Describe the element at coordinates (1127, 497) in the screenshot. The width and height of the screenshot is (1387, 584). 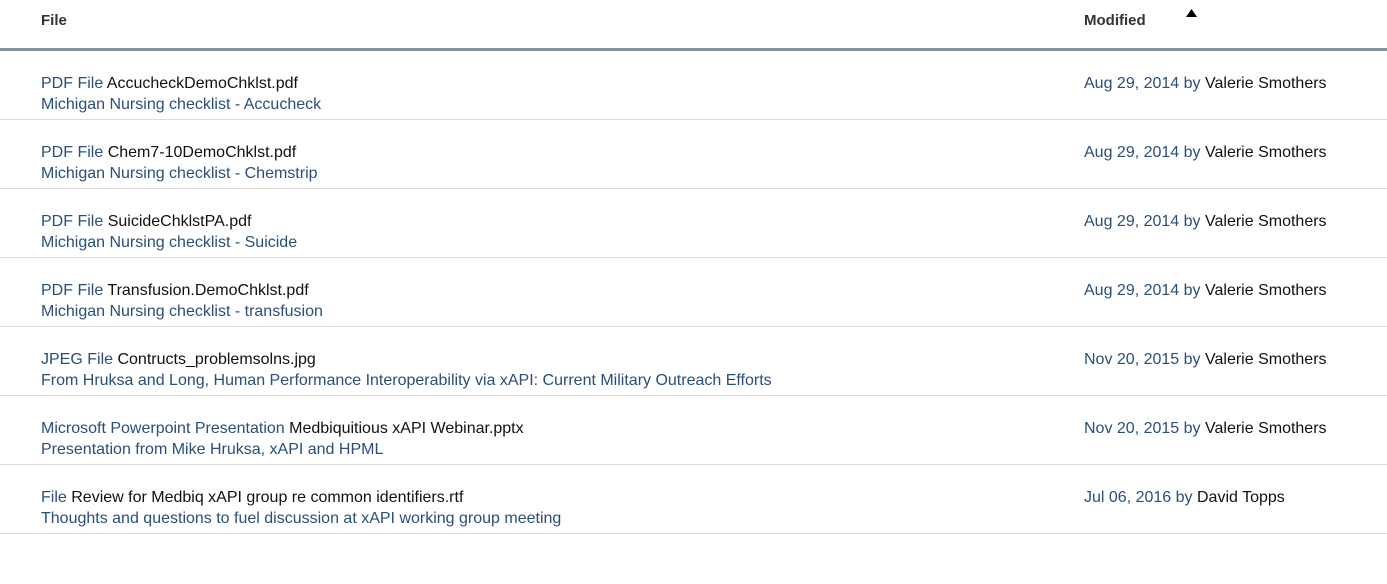
I see `modified-date-link: Jul 06, 2016` at that location.